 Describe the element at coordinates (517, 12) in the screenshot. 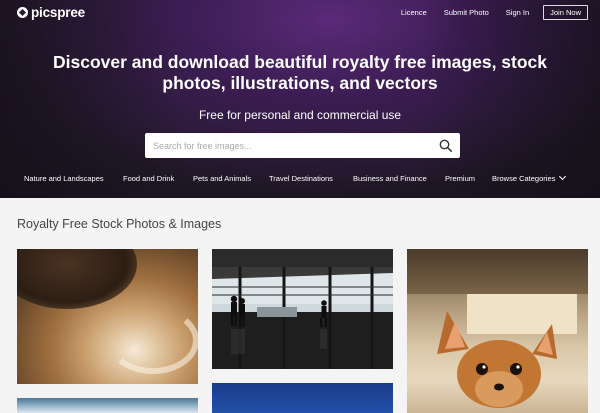

I see `nav-sign-in-link: Sign In` at that location.